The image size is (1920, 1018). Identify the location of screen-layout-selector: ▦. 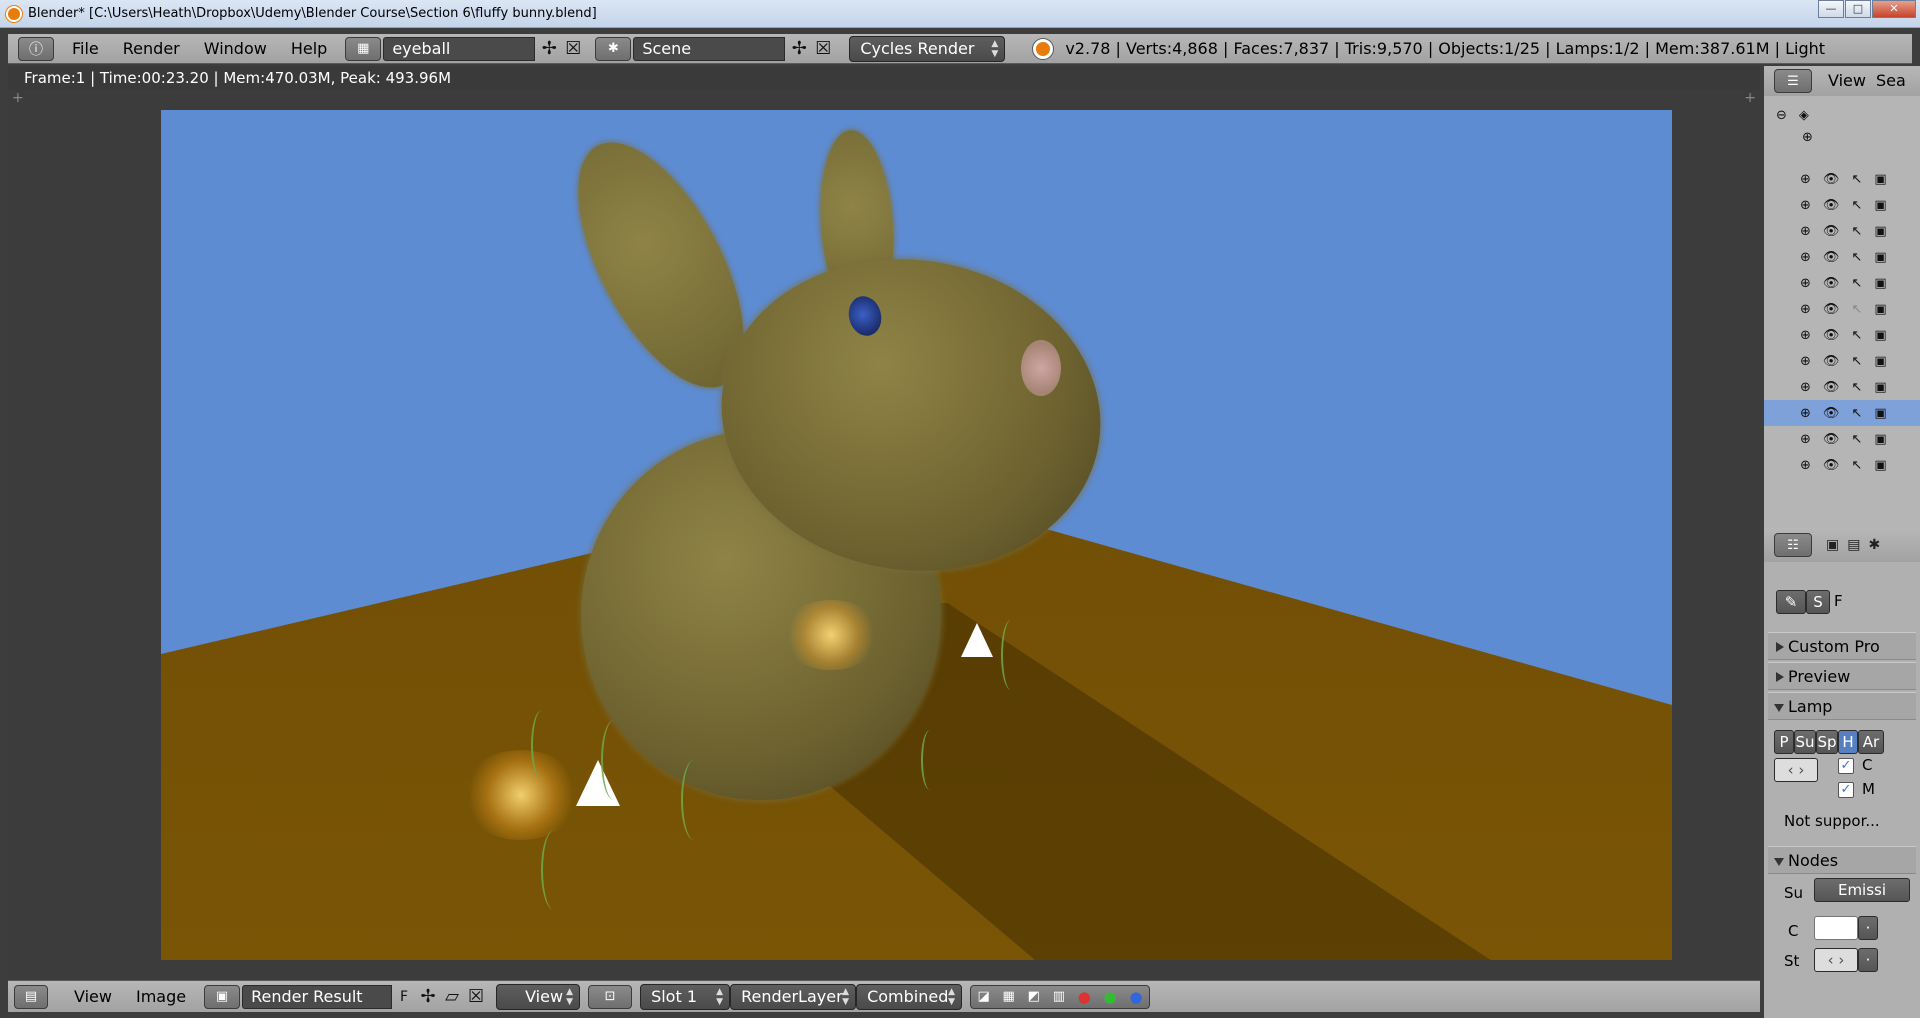
(363, 48).